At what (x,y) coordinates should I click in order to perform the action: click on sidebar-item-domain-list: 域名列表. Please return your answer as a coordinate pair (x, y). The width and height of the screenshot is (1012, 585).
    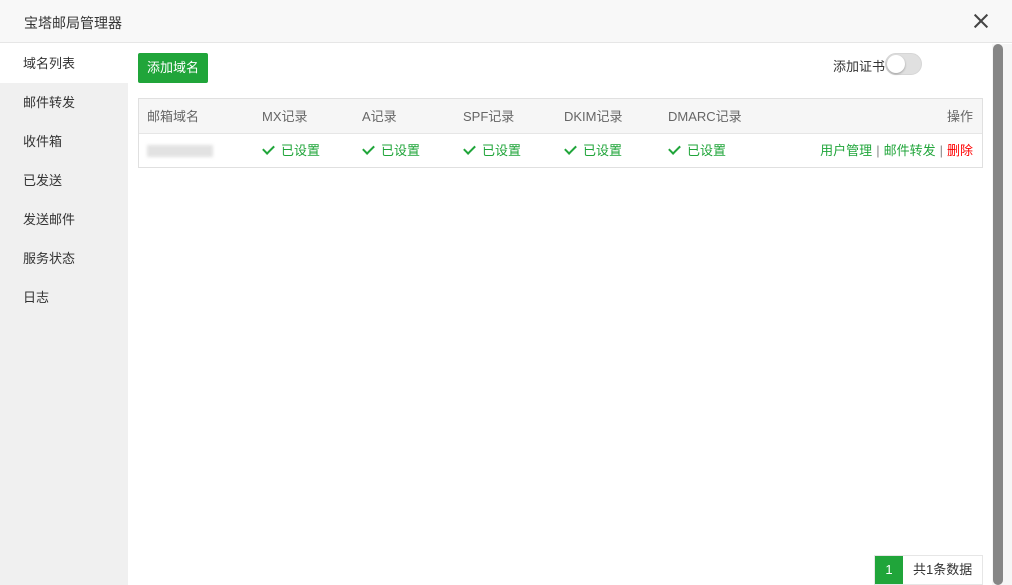
    Looking at the image, I should click on (64, 63).